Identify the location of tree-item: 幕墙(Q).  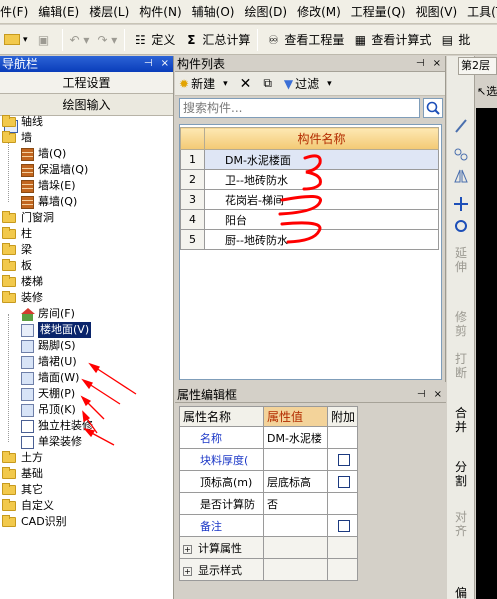
(86, 202).